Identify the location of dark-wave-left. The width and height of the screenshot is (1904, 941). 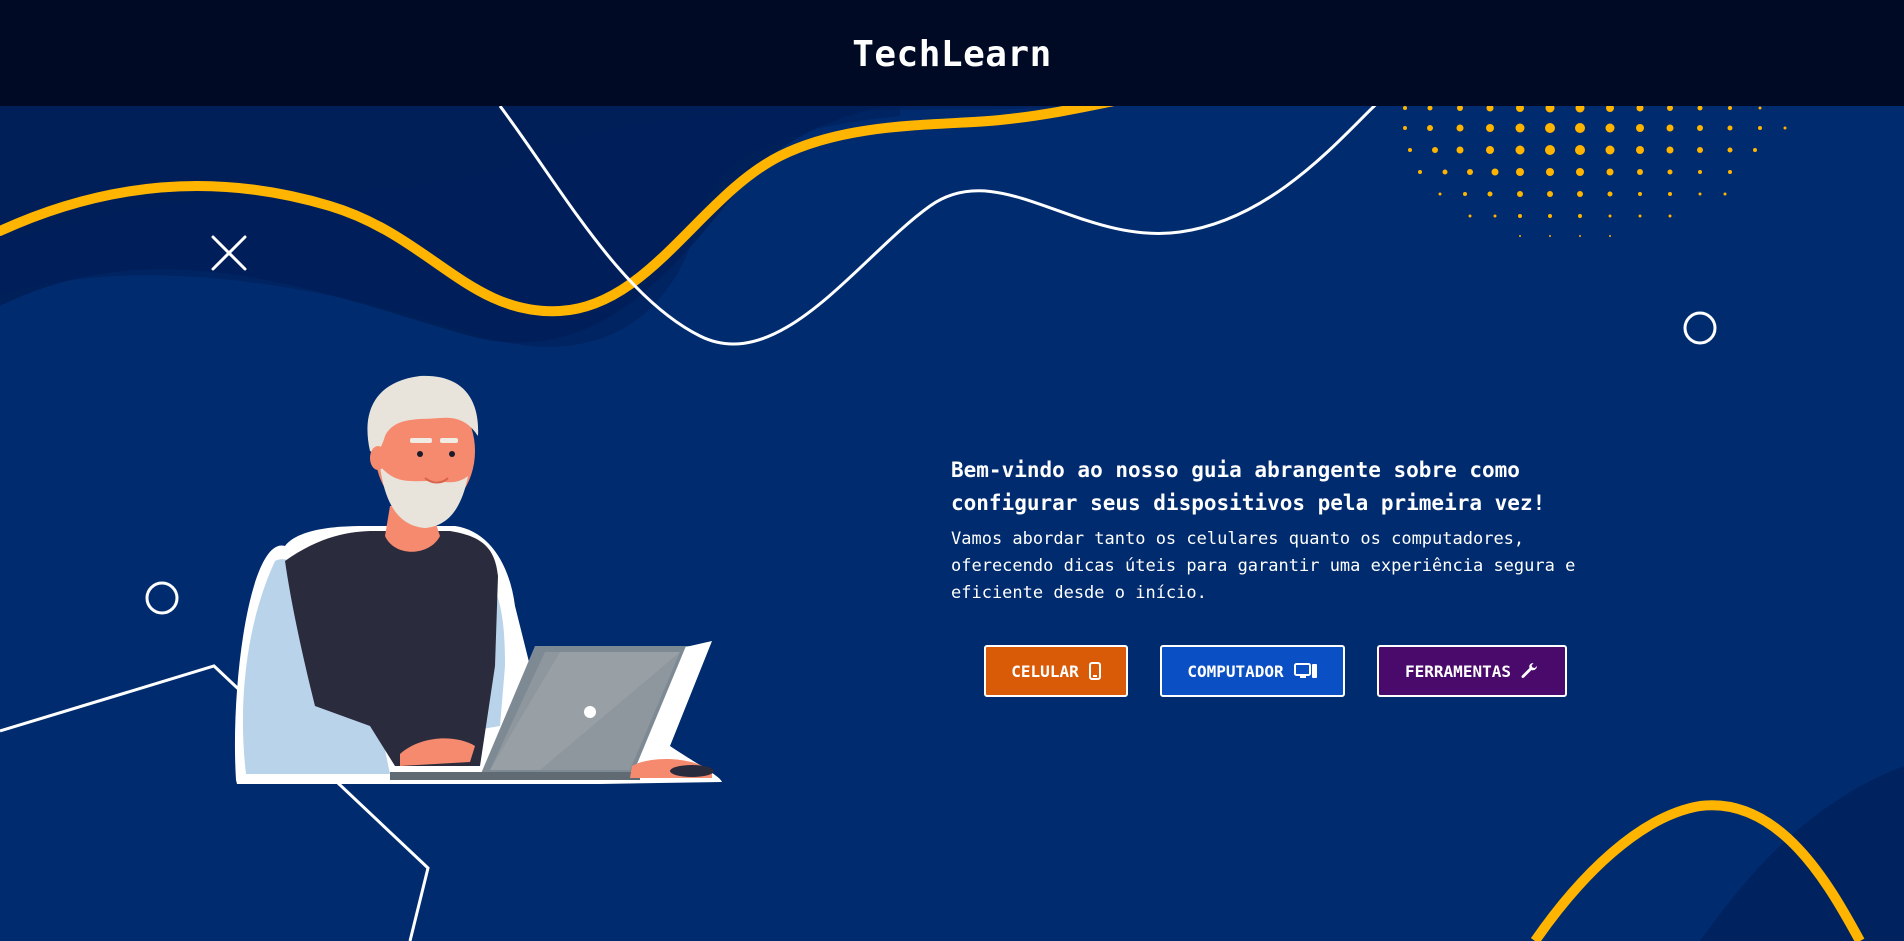
(450, 226).